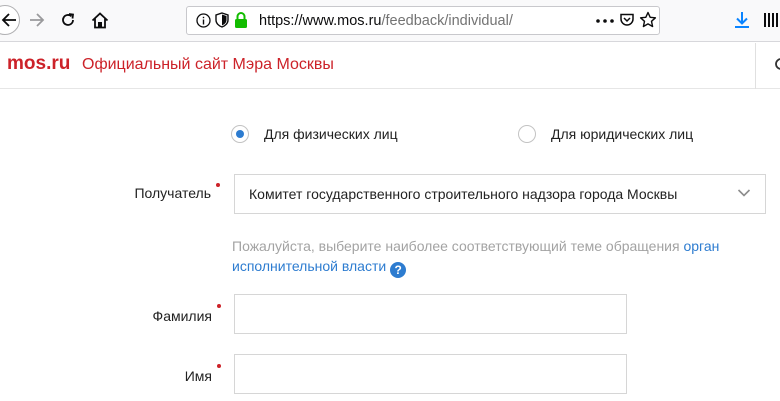  I want to click on download-icon, so click(742, 20).